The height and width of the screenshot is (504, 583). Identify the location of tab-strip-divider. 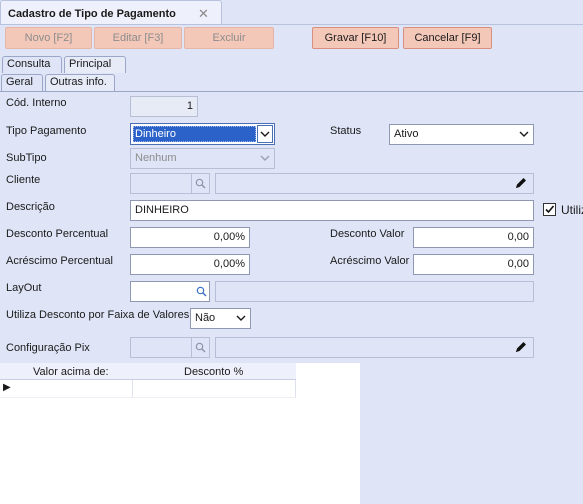
(291, 24).